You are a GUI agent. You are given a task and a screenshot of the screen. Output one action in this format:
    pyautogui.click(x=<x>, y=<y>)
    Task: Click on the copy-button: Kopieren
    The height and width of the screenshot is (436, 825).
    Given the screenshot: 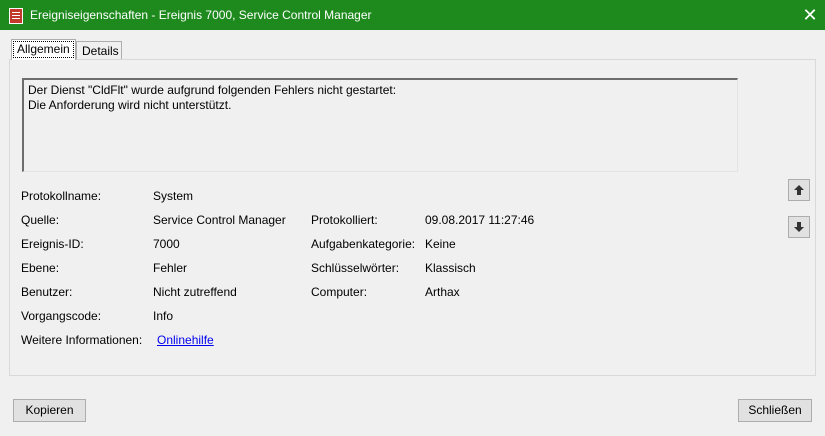 What is the action you would take?
    pyautogui.click(x=49, y=410)
    